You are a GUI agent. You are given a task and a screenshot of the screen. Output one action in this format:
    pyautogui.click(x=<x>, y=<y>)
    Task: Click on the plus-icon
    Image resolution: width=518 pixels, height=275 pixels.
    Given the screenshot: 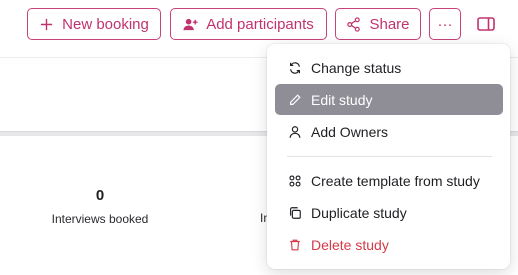 What is the action you would take?
    pyautogui.click(x=47, y=24)
    